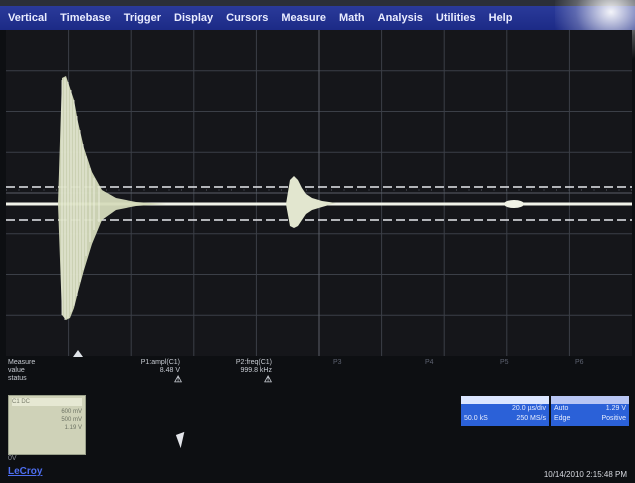 Image resolution: width=635 pixels, height=483 pixels. What do you see at coordinates (505, 411) in the screenshot?
I see `timebase-descriptor: 20.0 µs/div 50.0 kS 250 MS/s` at bounding box center [505, 411].